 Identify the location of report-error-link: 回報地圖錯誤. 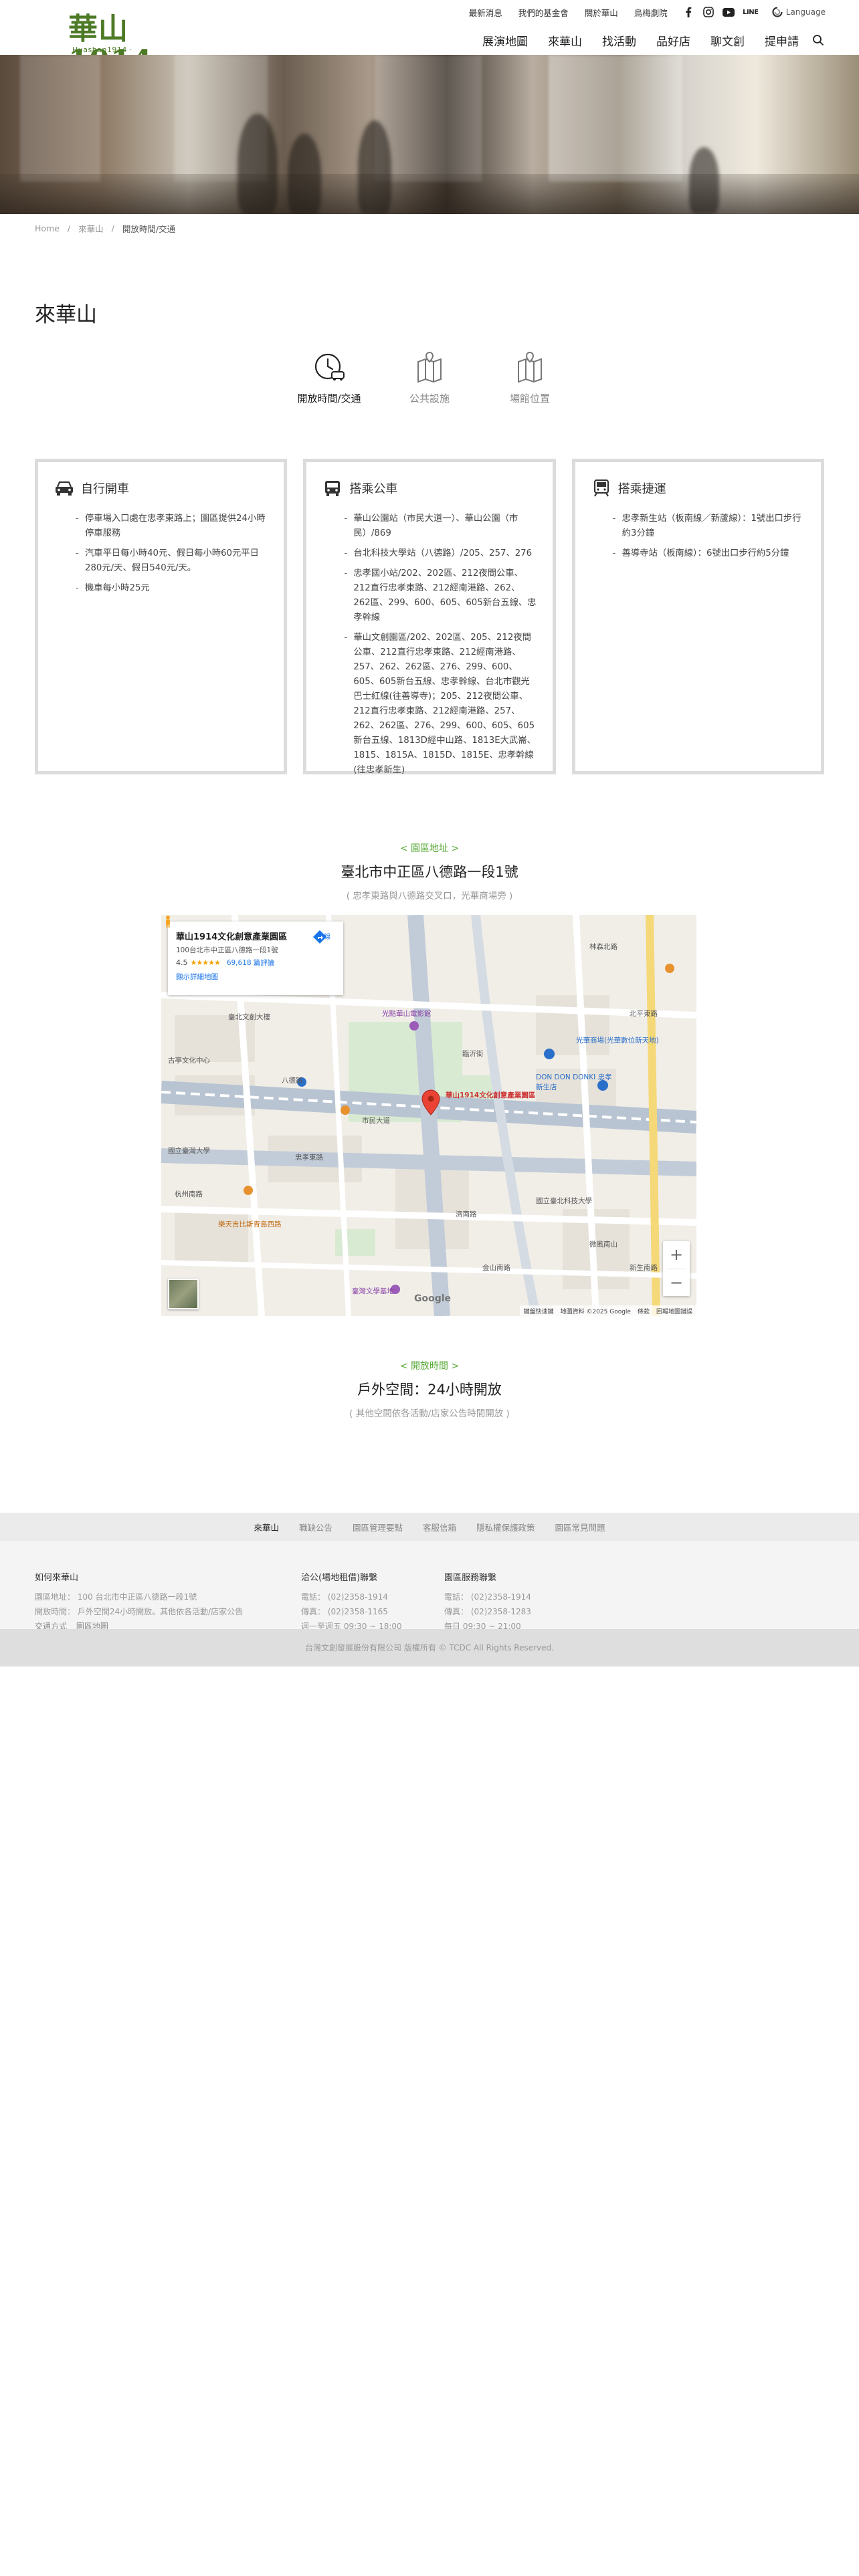
(674, 1311).